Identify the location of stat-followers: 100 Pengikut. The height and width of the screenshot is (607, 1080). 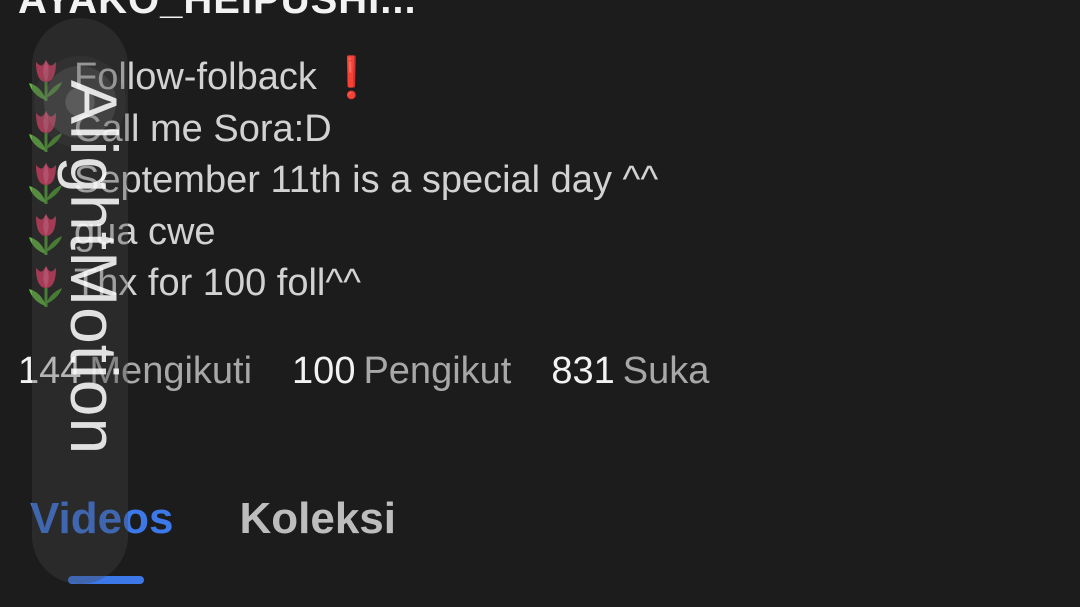
(401, 371).